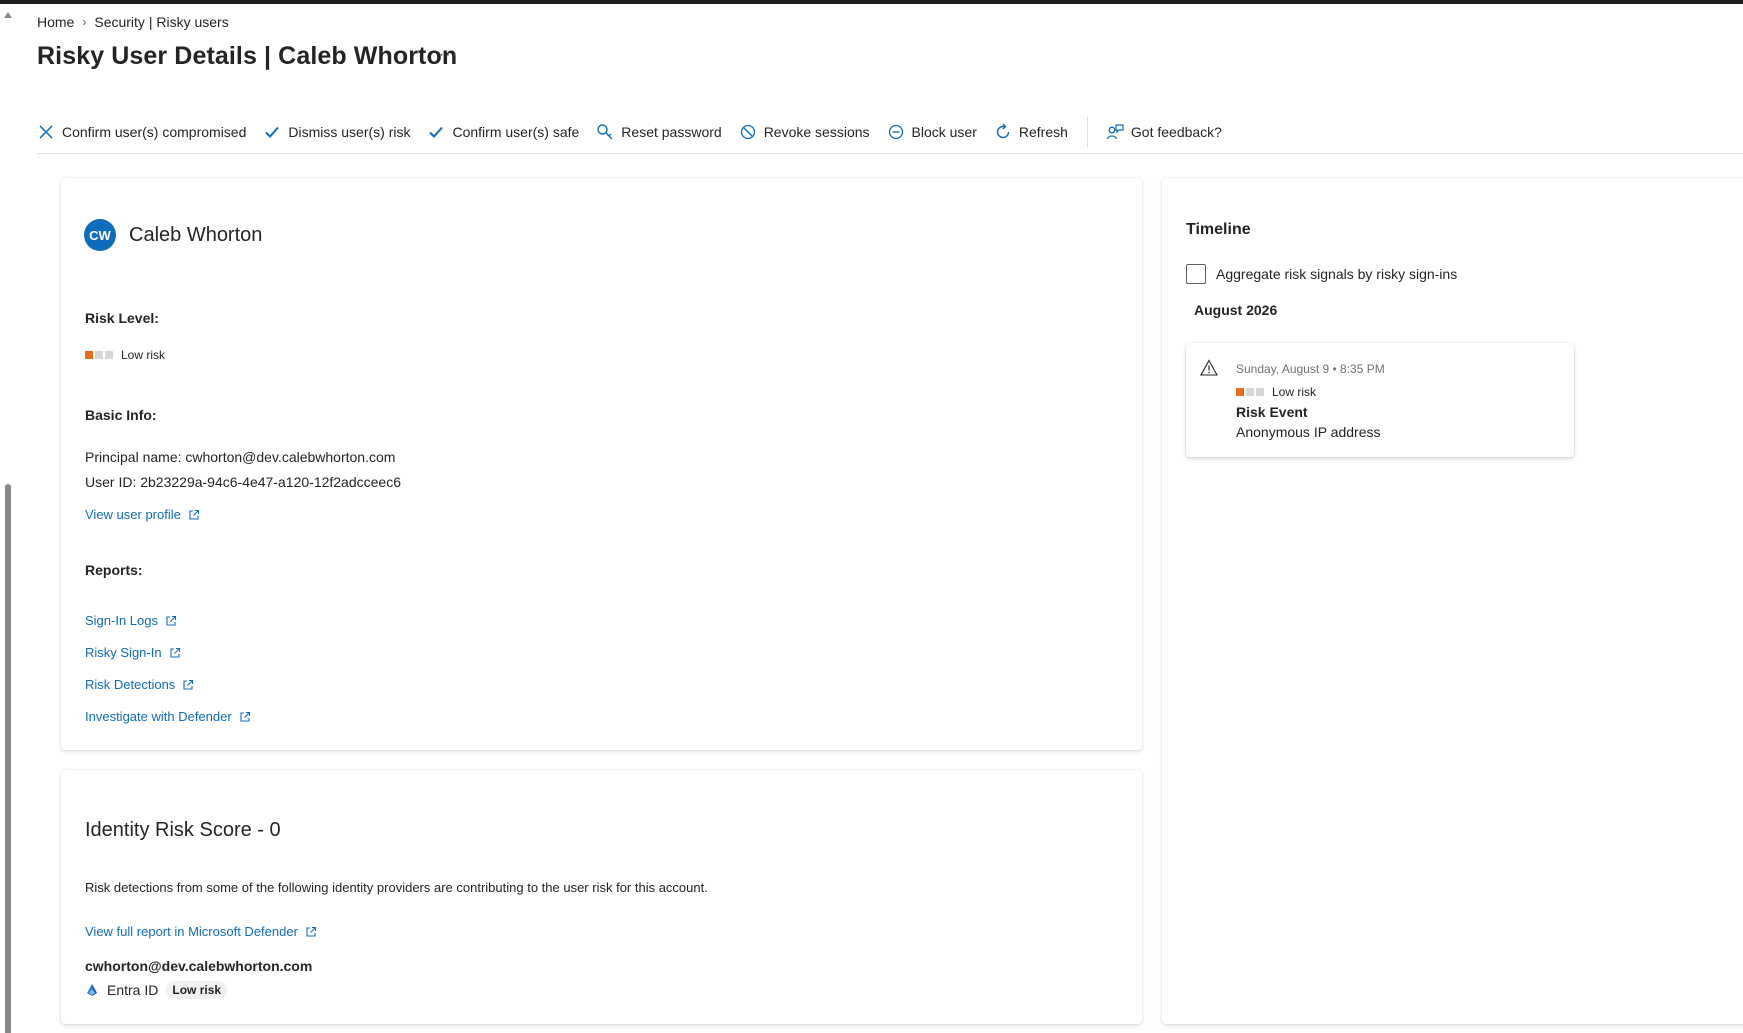 This screenshot has width=1743, height=1033. Describe the element at coordinates (1236, 310) in the screenshot. I see `timeline-month: August 2026` at that location.